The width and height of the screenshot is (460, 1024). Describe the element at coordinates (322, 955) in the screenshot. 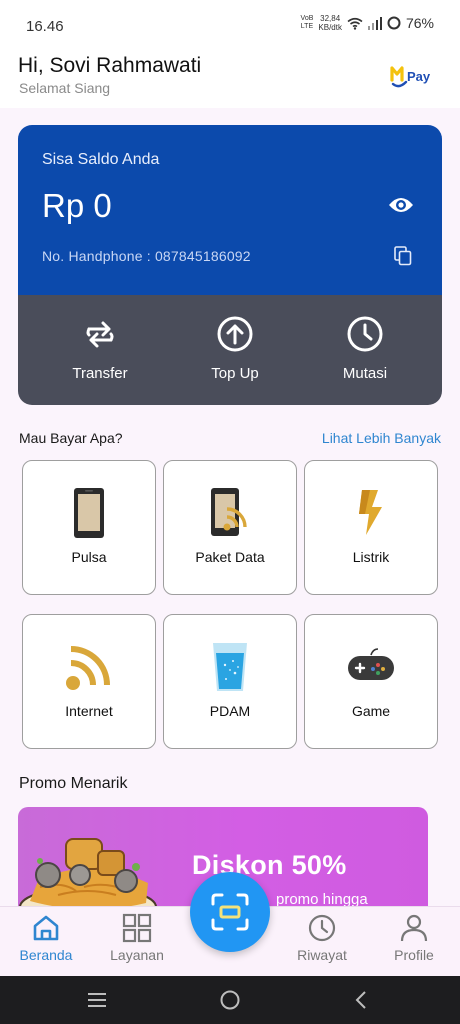

I see `nav-riwayat-label: Riwayat` at that location.